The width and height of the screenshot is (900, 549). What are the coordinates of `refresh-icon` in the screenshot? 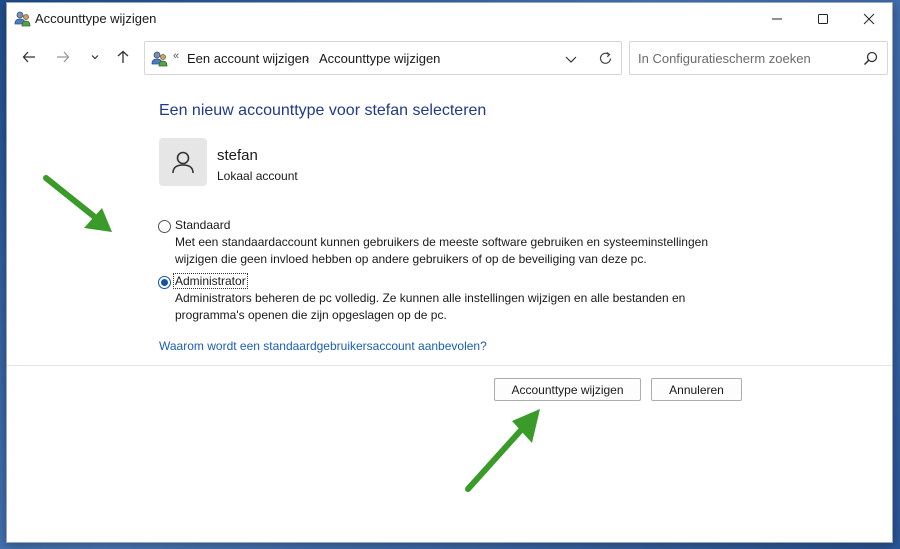 It's located at (605, 58).